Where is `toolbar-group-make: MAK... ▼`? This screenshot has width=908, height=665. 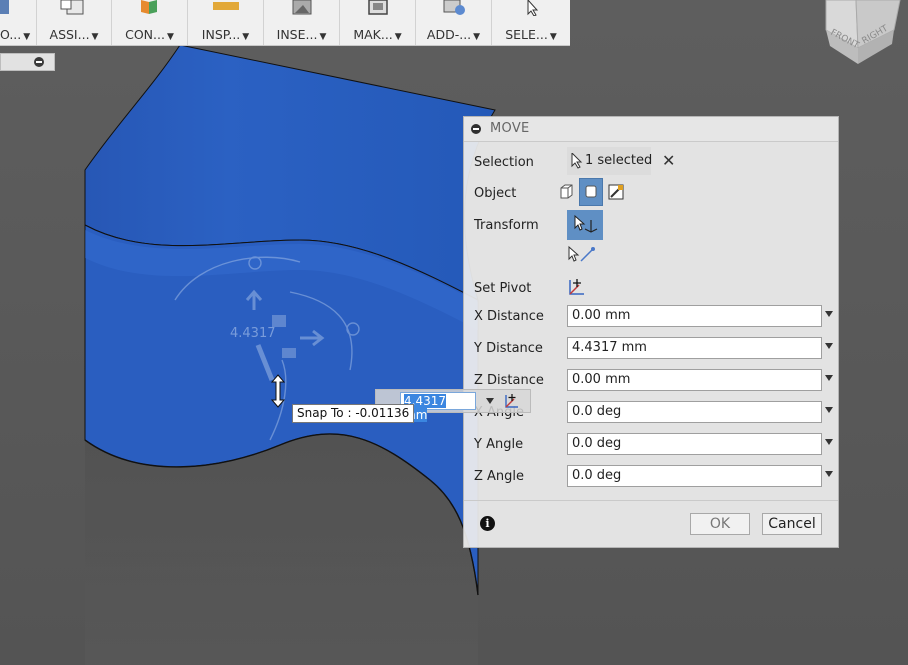 toolbar-group-make: MAK... ▼ is located at coordinates (378, 22).